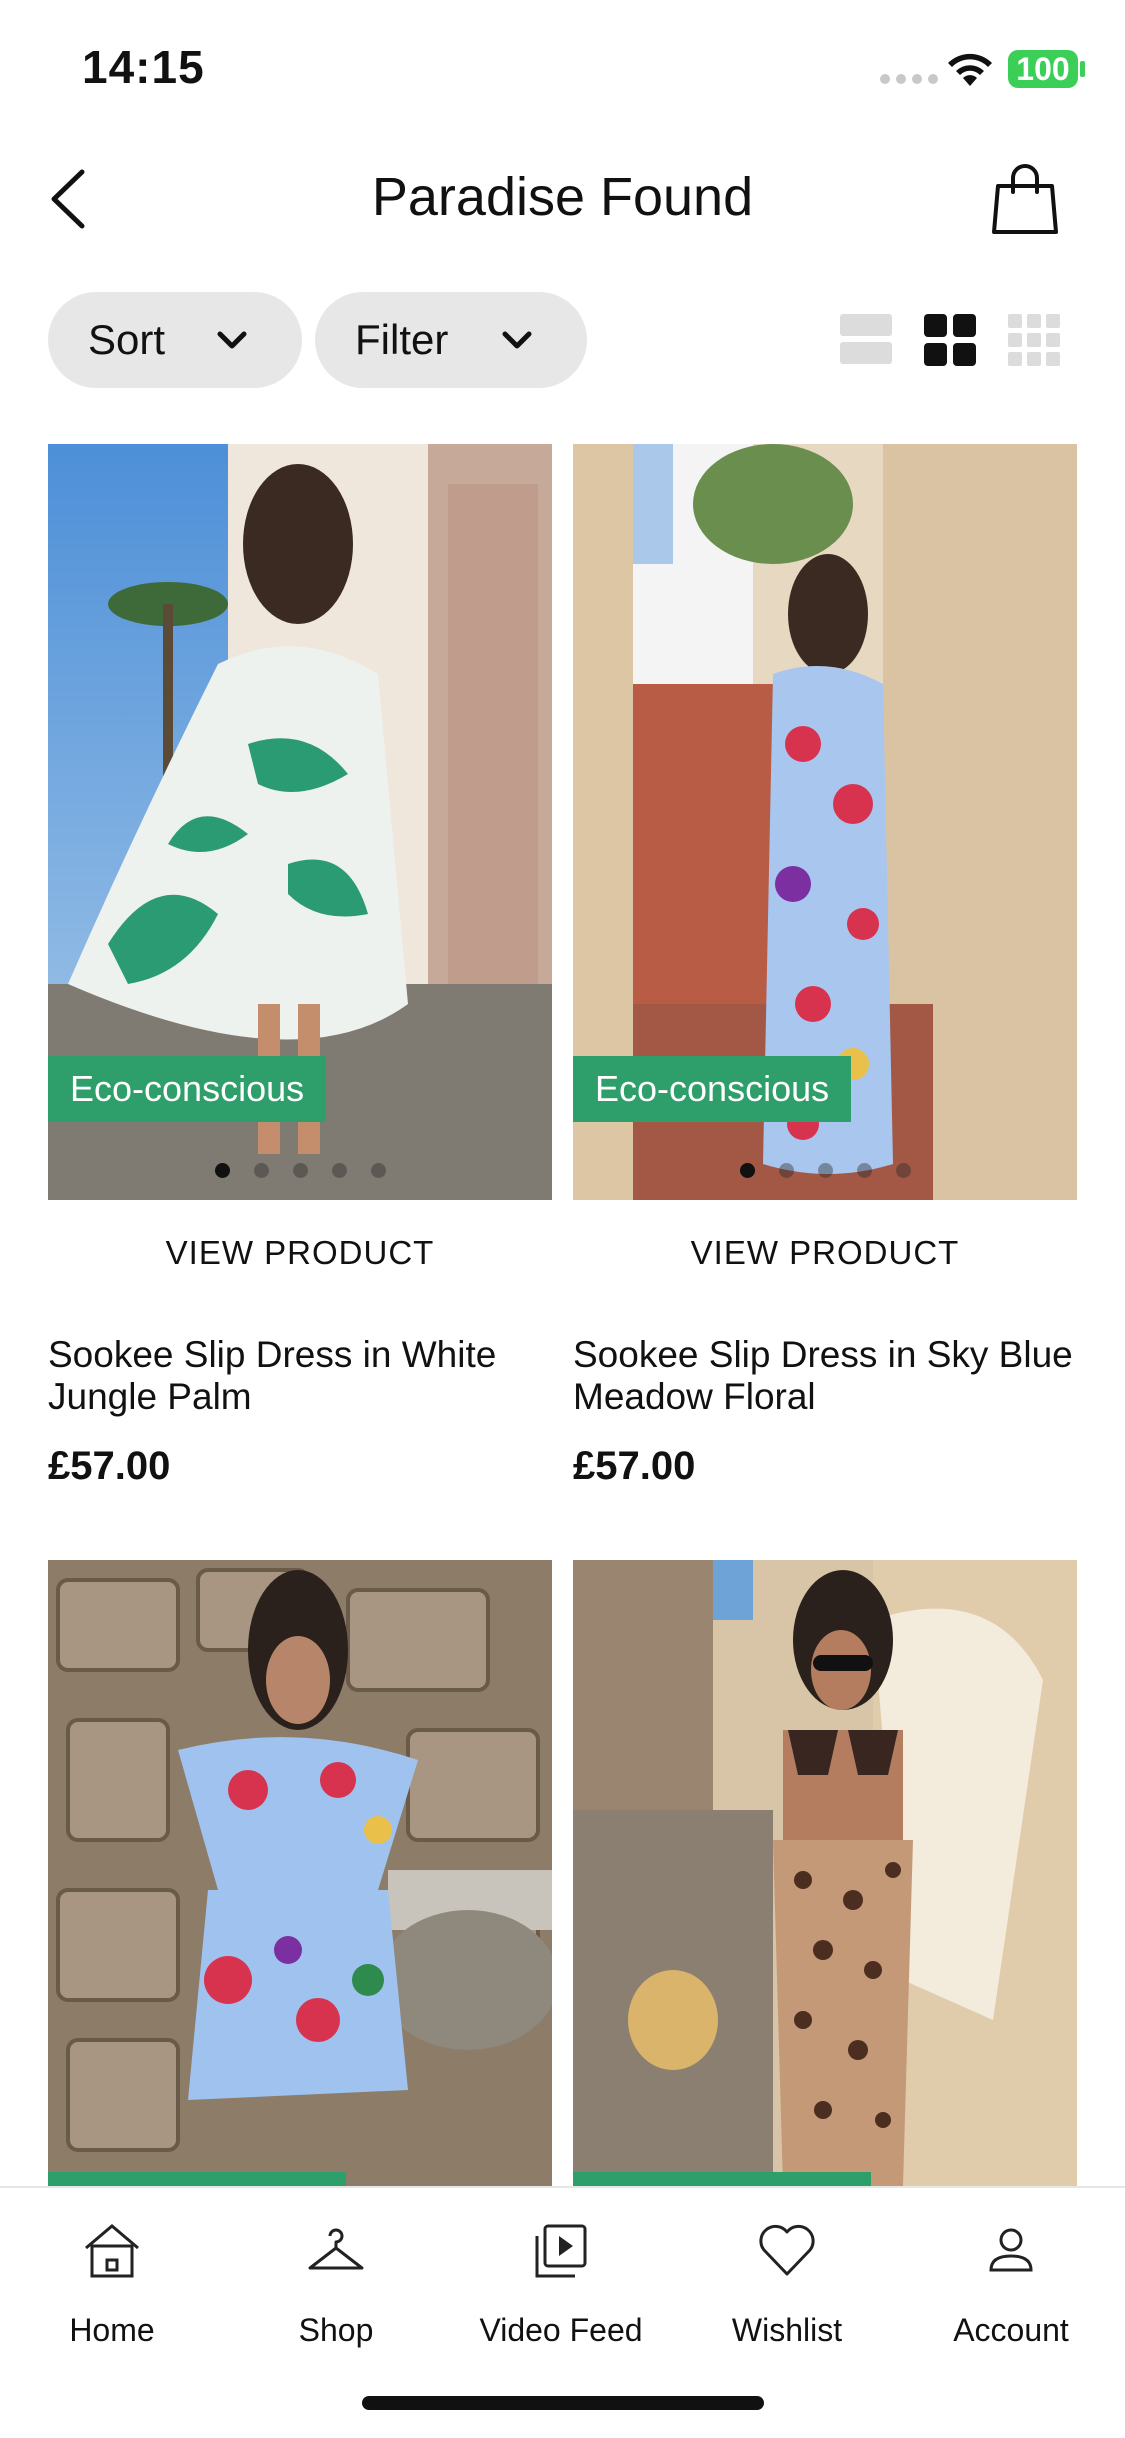 This screenshot has width=1125, height=2438. I want to click on single-column-view-icon, so click(866, 340).